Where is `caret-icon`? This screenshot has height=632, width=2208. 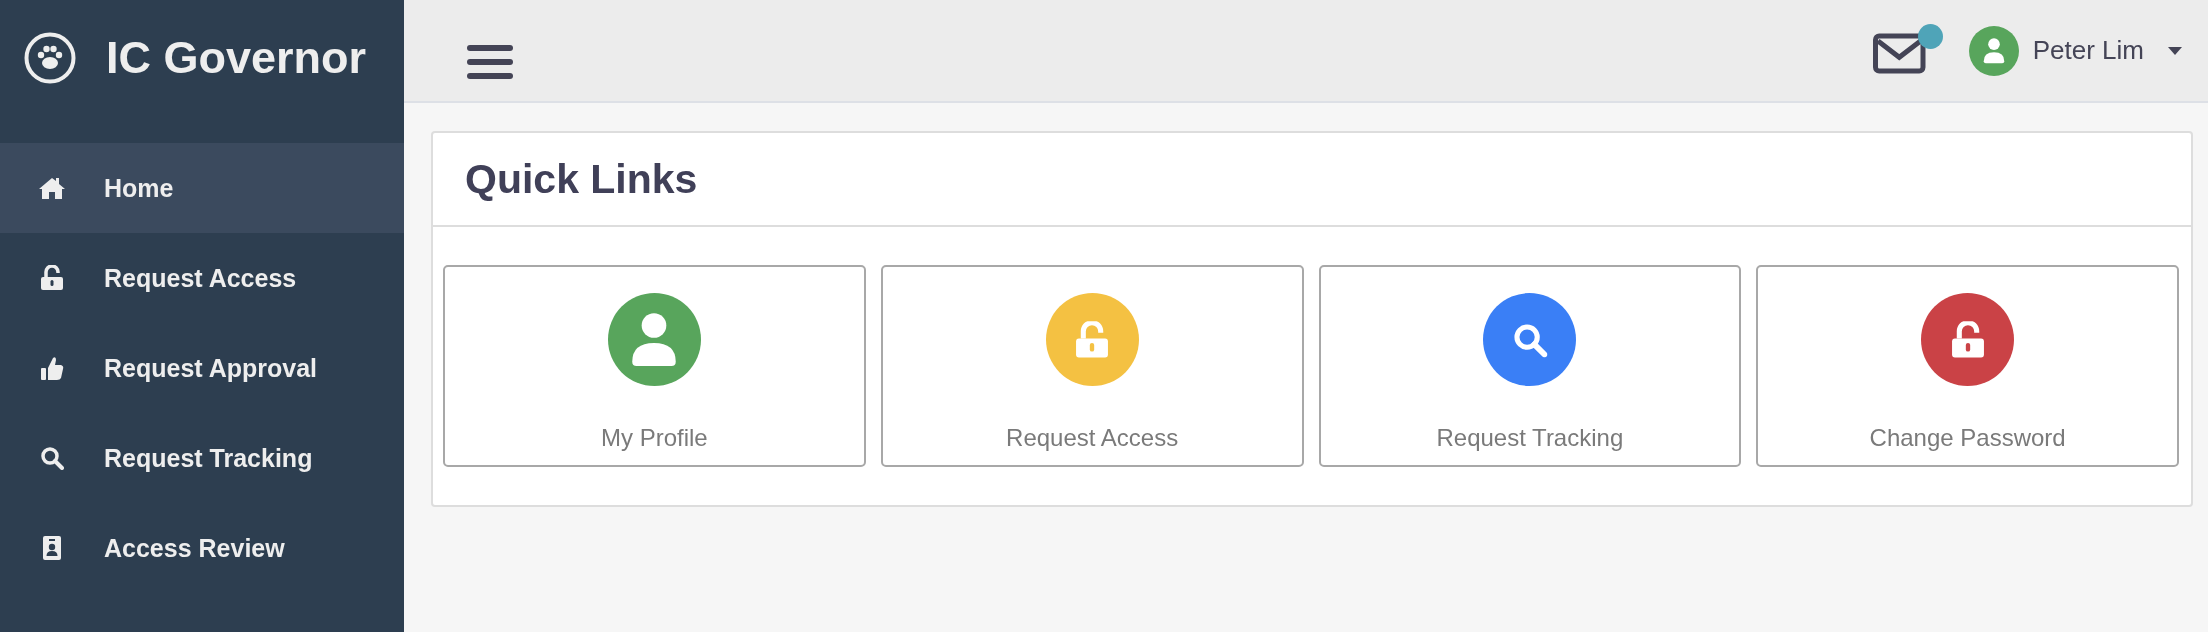 caret-icon is located at coordinates (2175, 50).